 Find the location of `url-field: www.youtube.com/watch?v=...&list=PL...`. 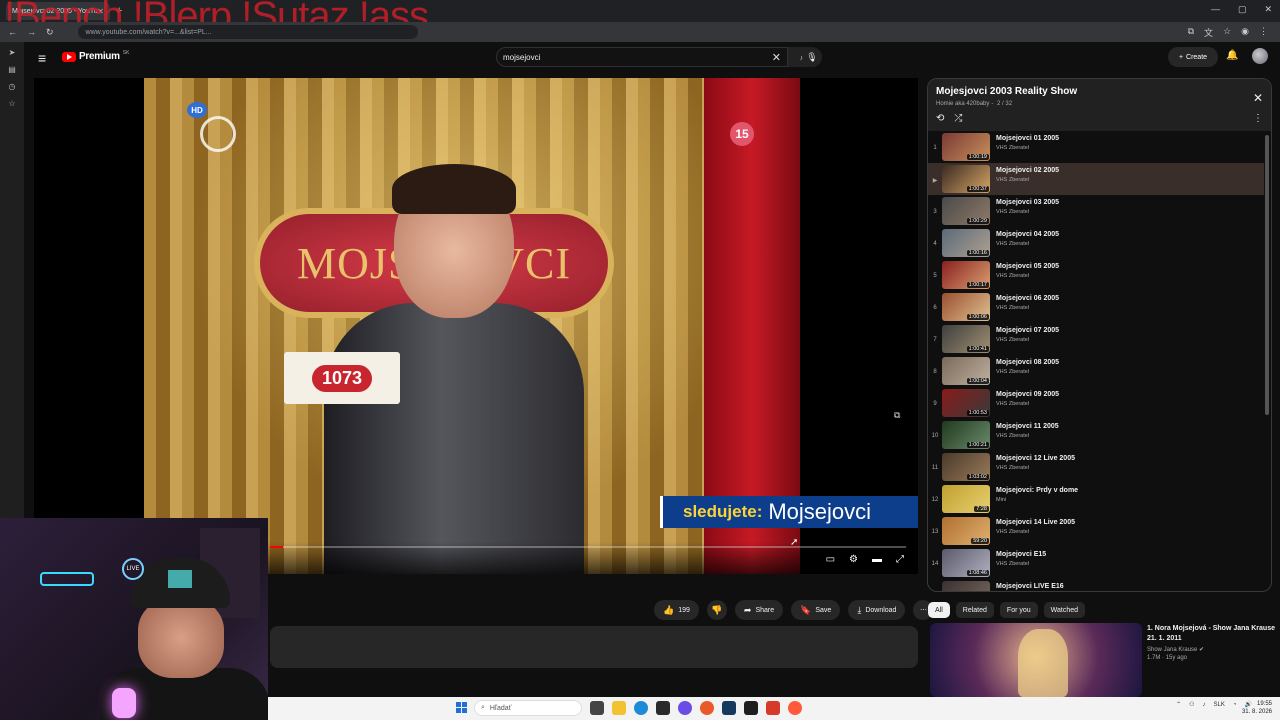

url-field: www.youtube.com/watch?v=...&list=PL... is located at coordinates (247, 32).